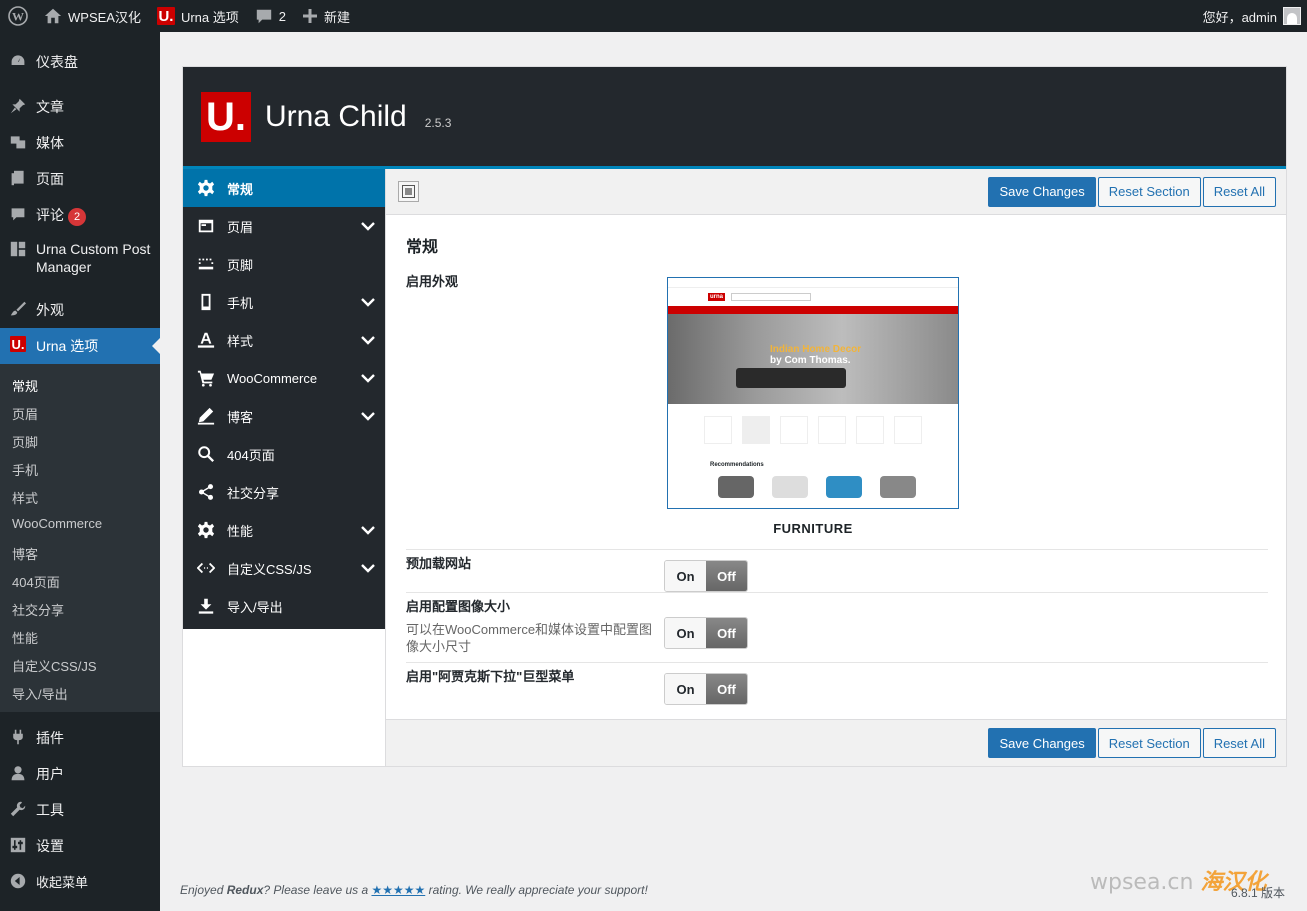 The height and width of the screenshot is (911, 1307). What do you see at coordinates (206, 606) in the screenshot?
I see `download-icon` at bounding box center [206, 606].